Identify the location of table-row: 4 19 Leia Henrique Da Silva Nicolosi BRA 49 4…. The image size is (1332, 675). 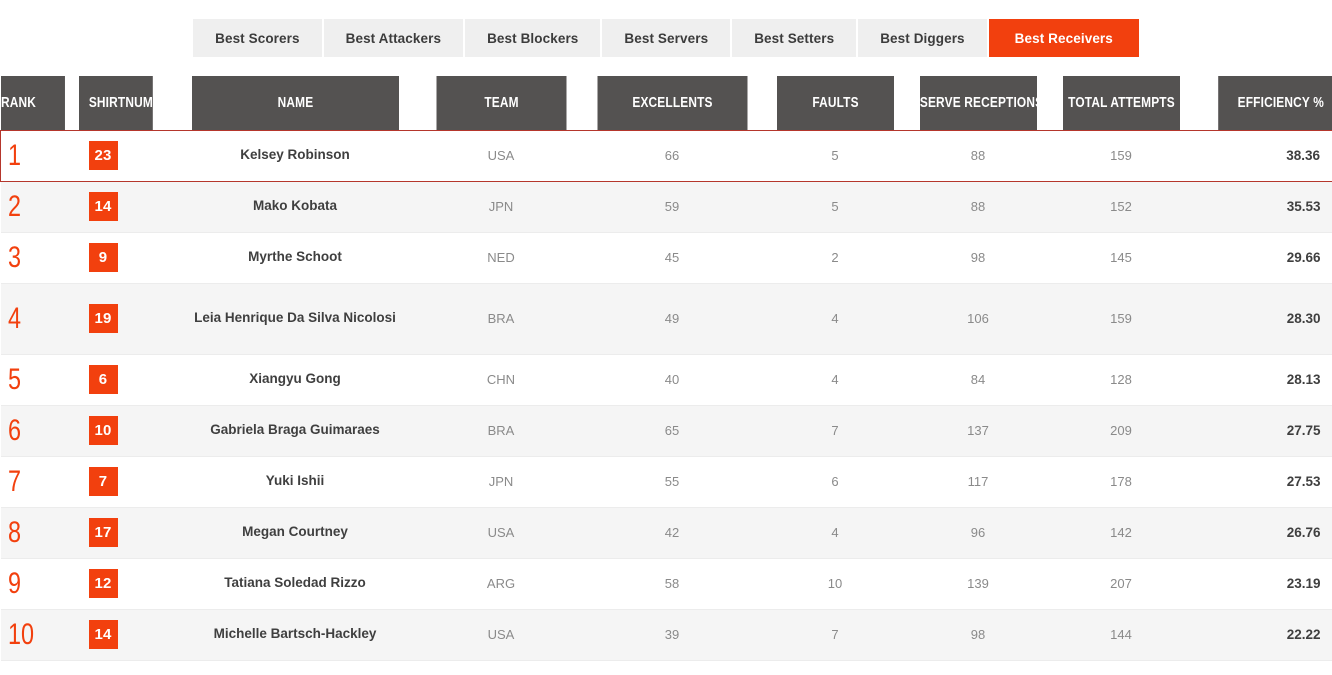
(666, 319).